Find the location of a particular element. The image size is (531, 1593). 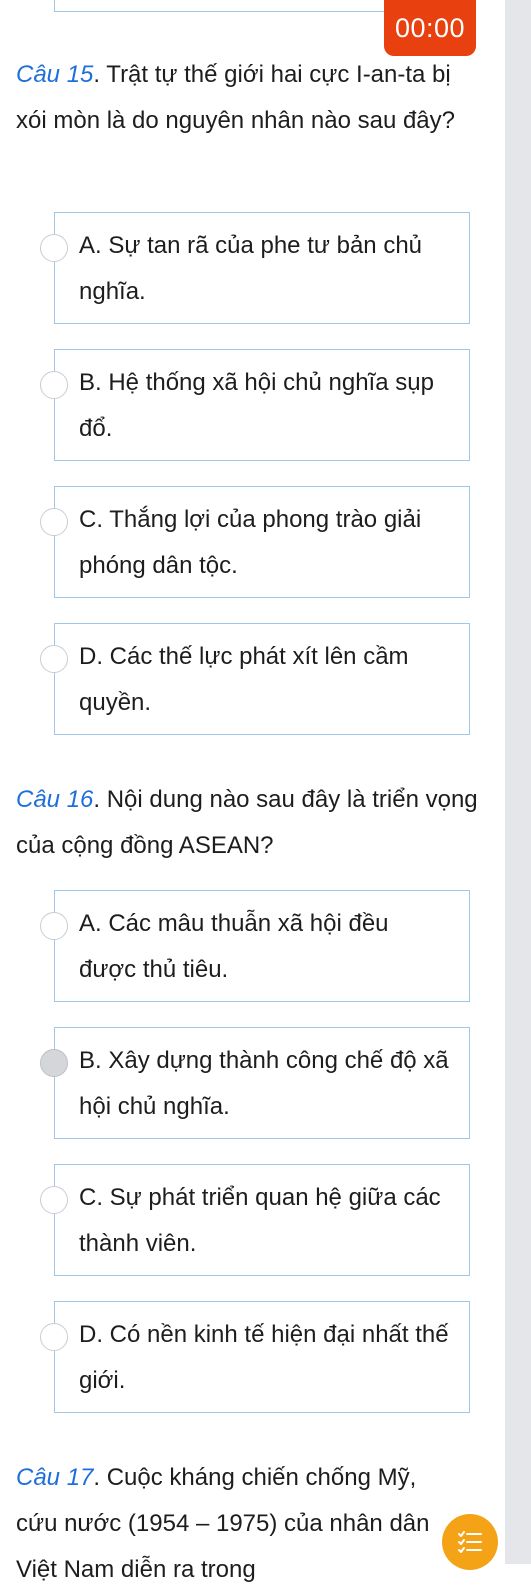

question-number: Câu 17 is located at coordinates (55, 1477).